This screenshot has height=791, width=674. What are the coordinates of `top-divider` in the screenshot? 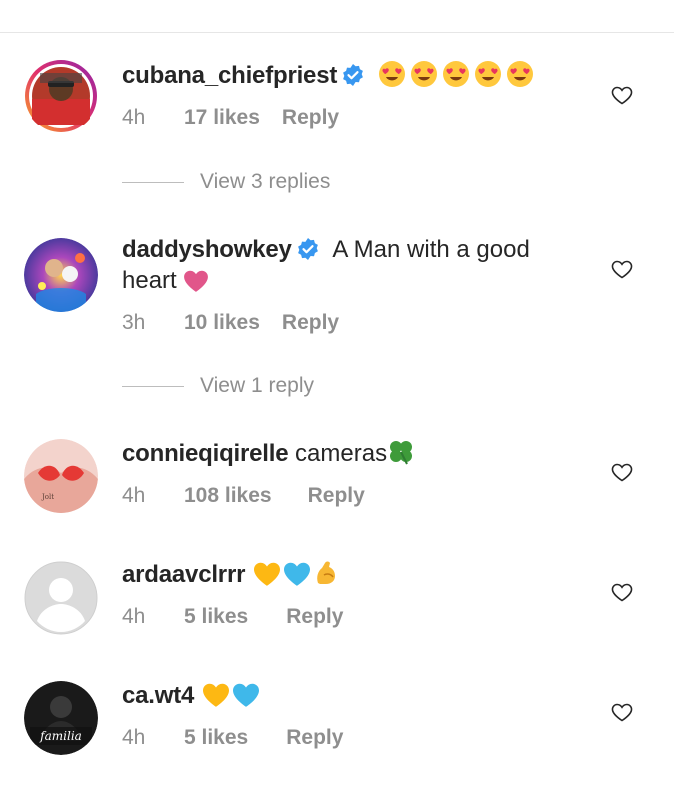 It's located at (337, 32).